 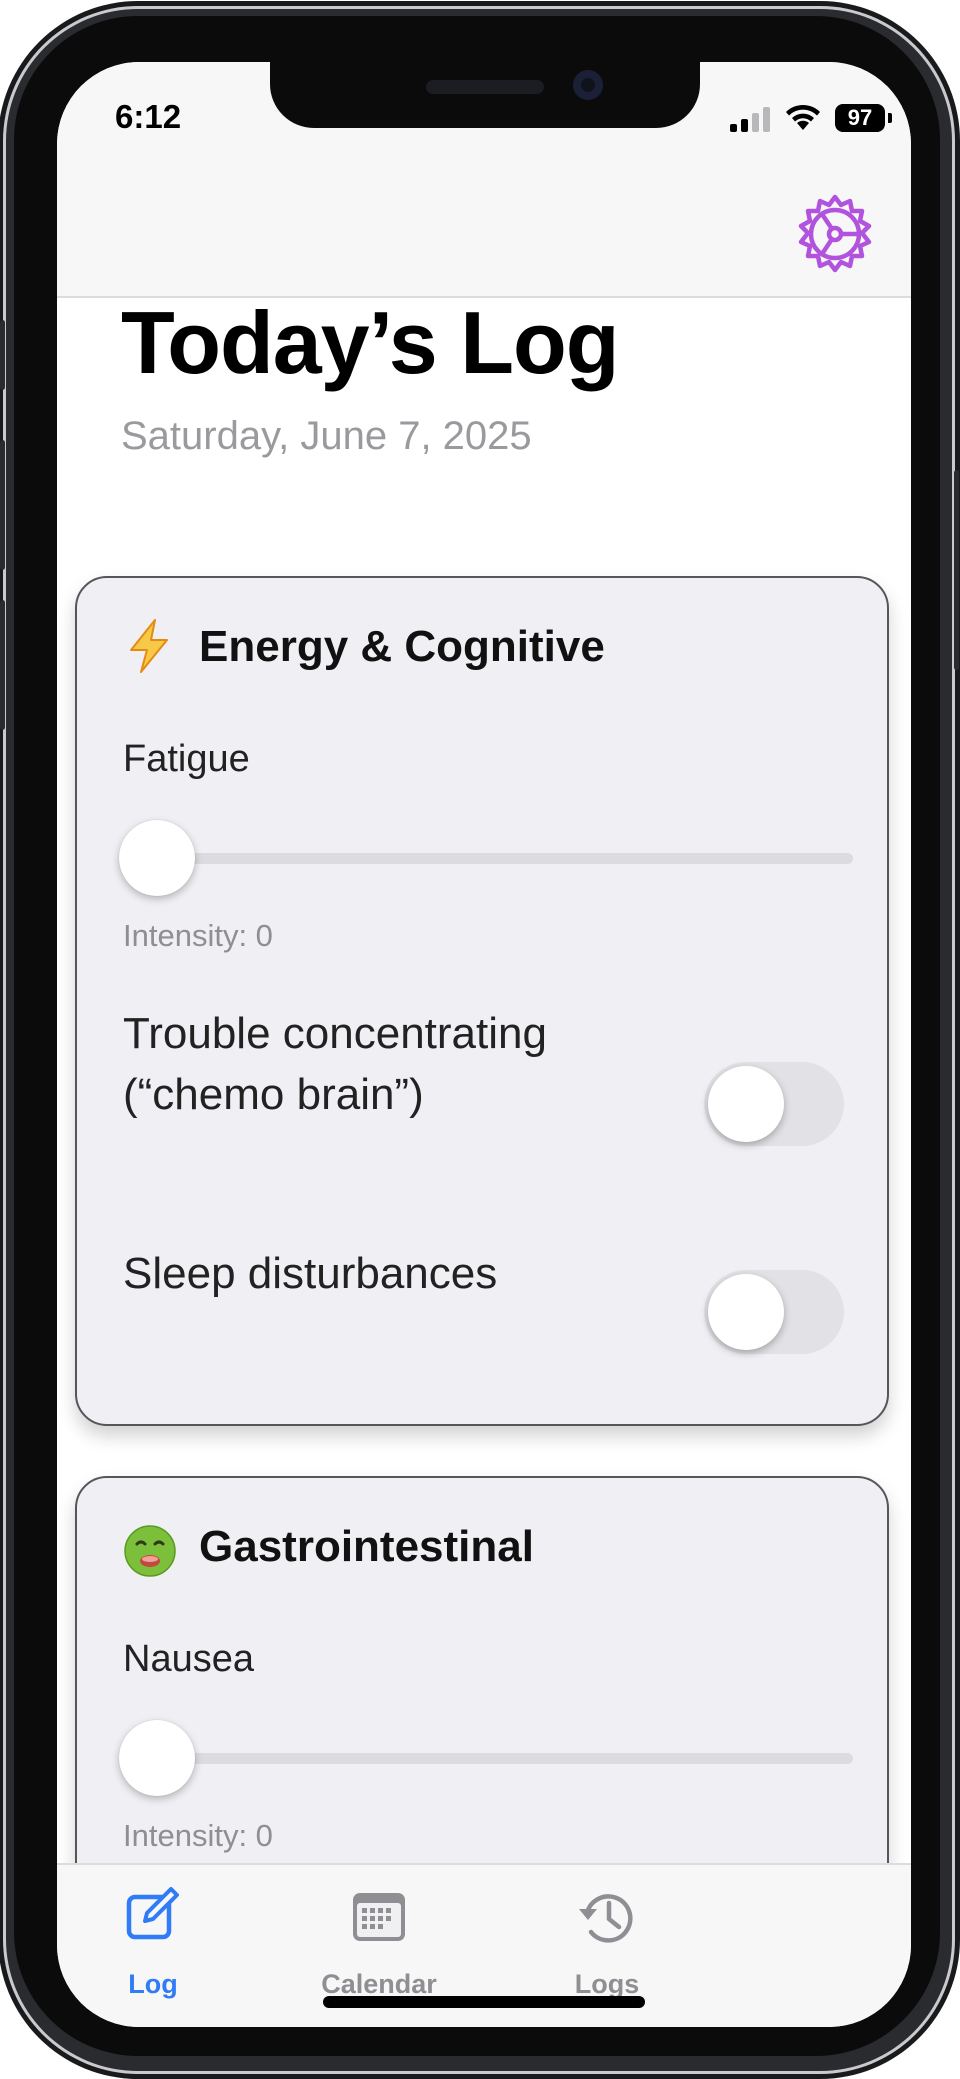 I want to click on tab-log: Log, so click(x=153, y=1932).